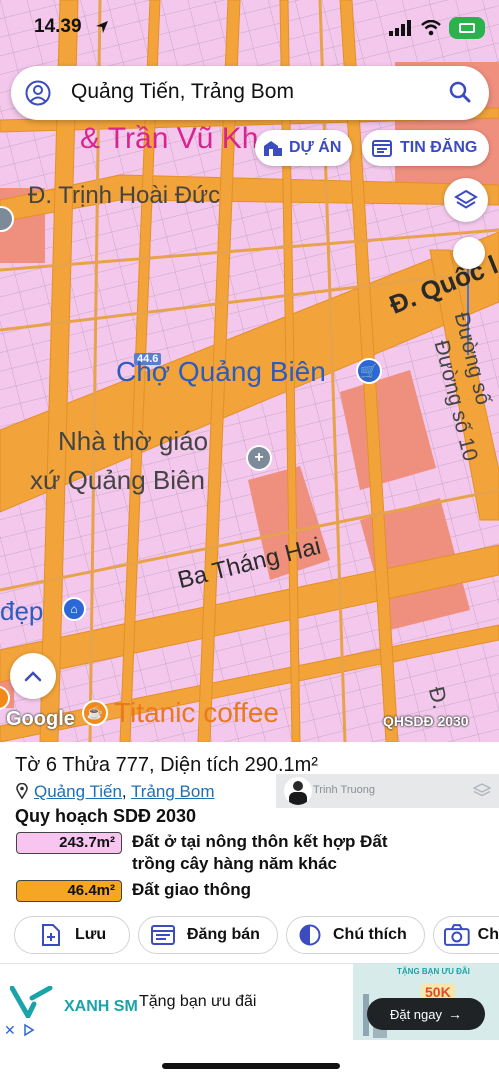 The height and width of the screenshot is (1080, 499). I want to click on ad-close-icon: ✕, so click(10, 1030).